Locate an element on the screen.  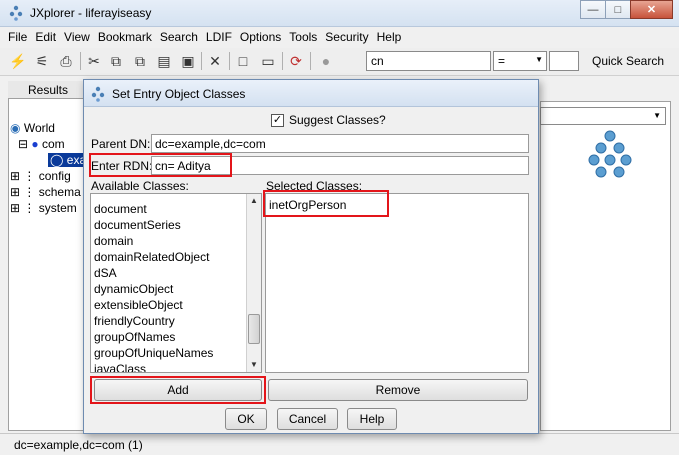
close-window-button: ✕ is located at coordinates (651, 9).